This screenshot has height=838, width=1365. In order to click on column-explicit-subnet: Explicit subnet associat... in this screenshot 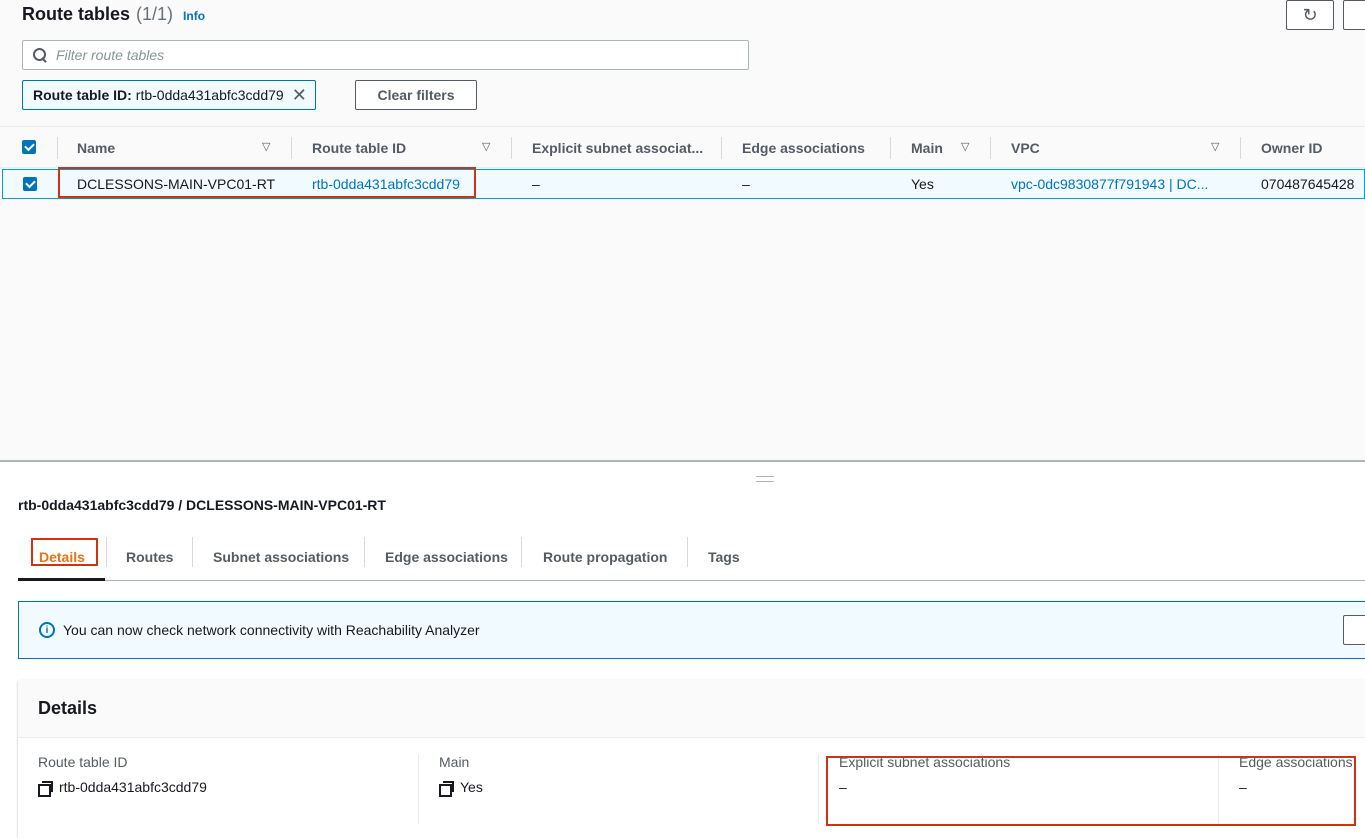, I will do `click(617, 148)`.